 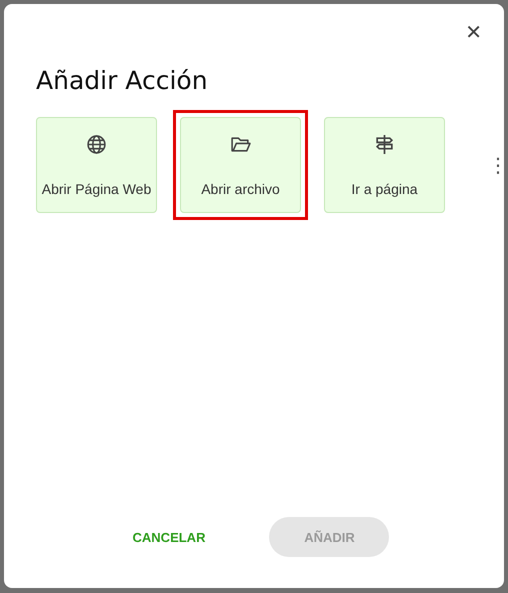 I want to click on globe-icon, so click(x=96, y=144).